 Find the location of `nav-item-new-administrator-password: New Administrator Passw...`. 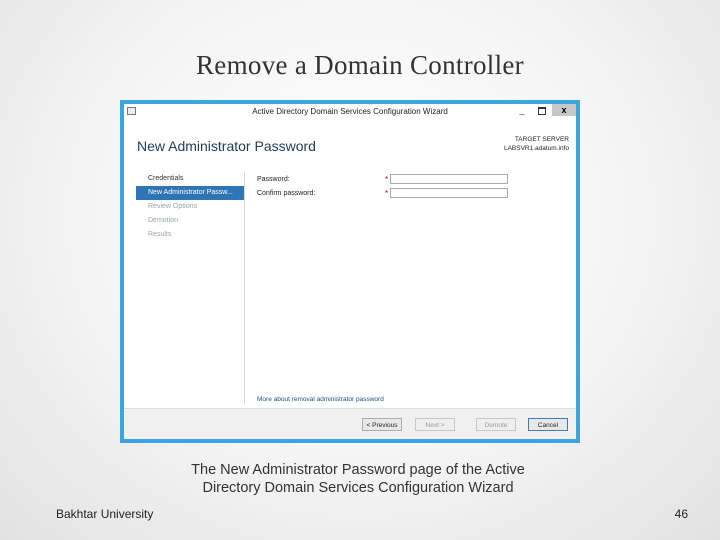

nav-item-new-administrator-password: New Administrator Passw... is located at coordinates (190, 193).